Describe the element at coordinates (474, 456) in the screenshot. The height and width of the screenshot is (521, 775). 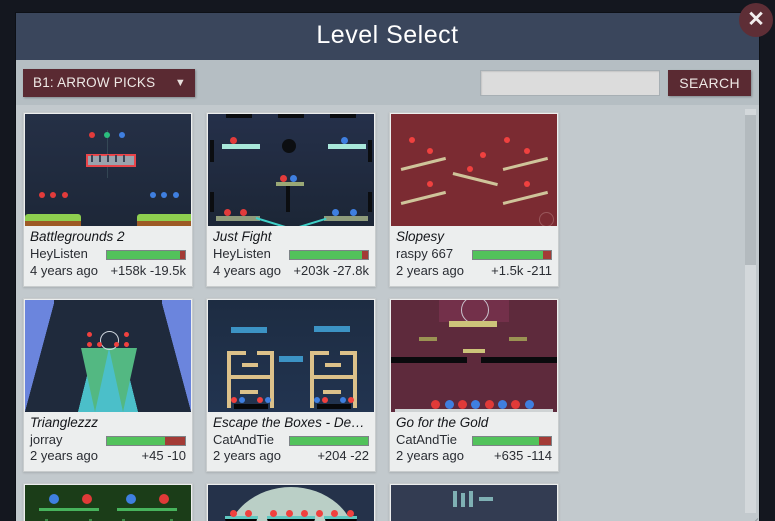
I see `level-score-row: 2 years ago +635 -114` at that location.